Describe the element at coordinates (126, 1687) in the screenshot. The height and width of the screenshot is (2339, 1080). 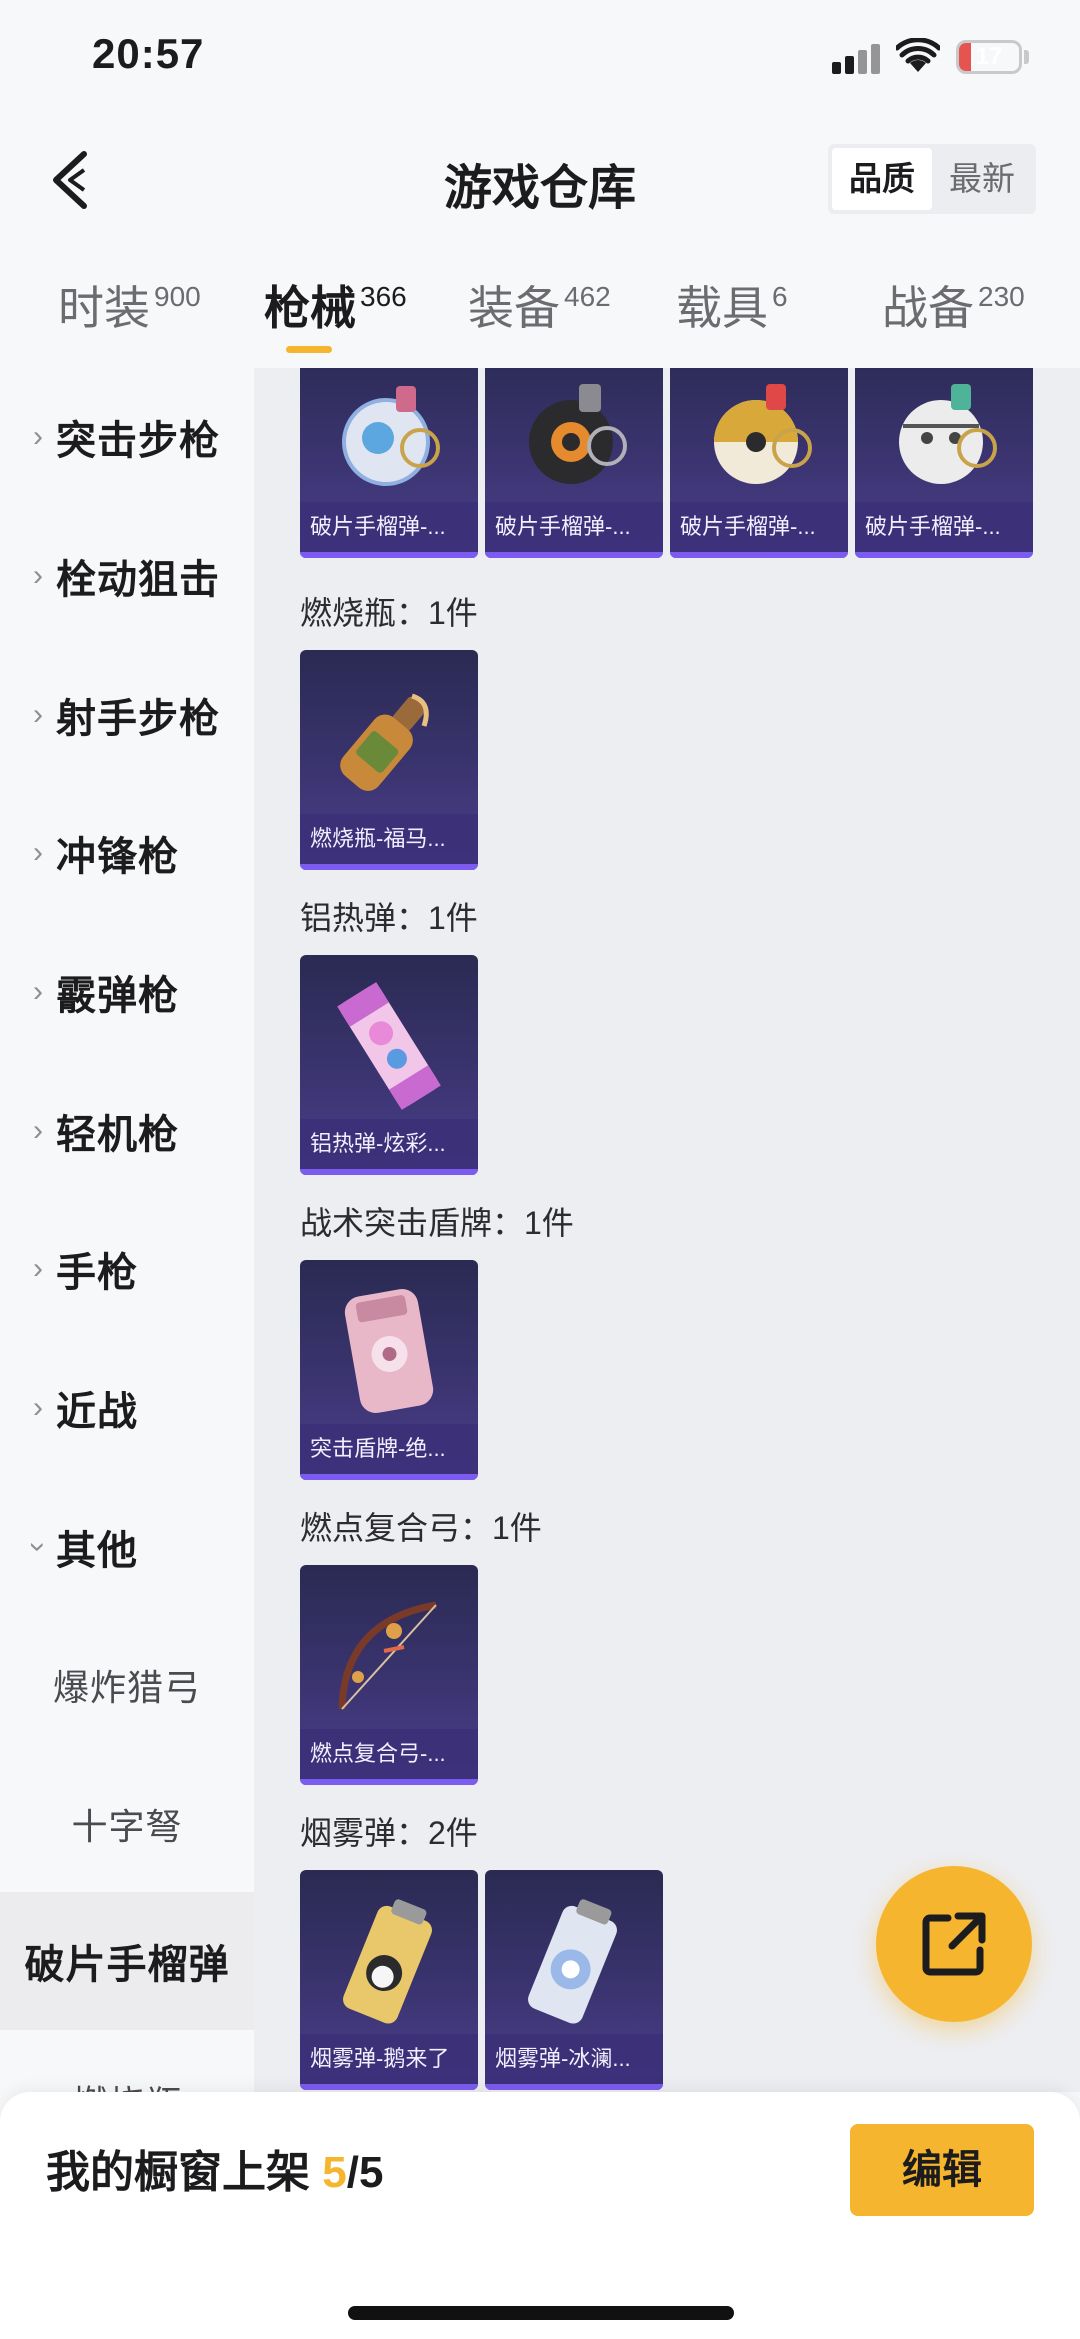
I see `sidebar-subitem-label: 爆炸猎弓` at that location.